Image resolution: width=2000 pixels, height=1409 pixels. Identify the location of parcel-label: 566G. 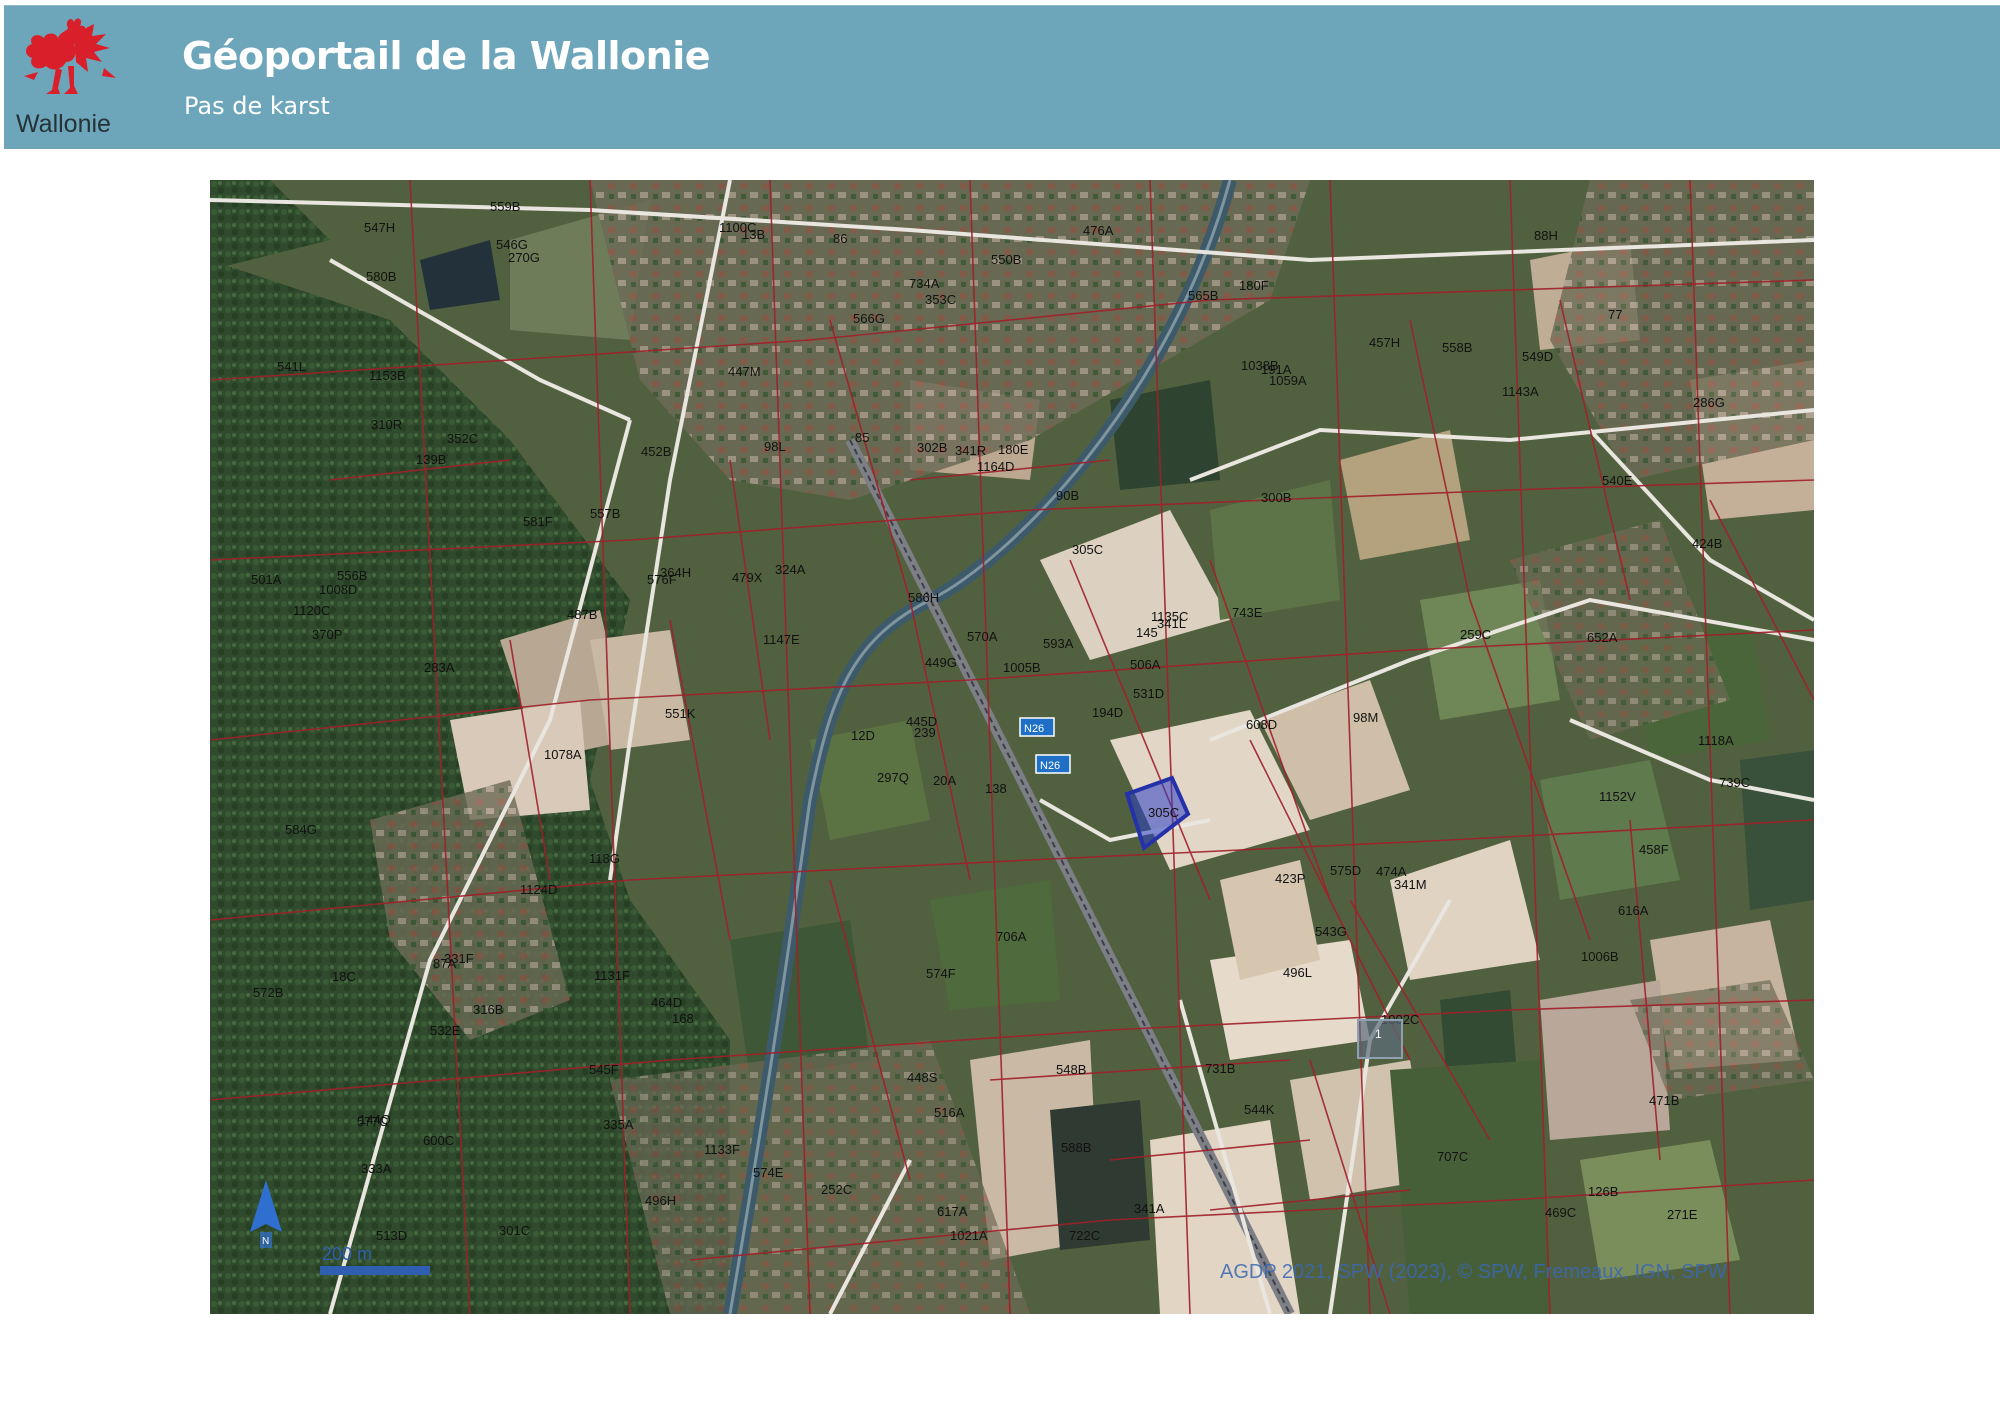
(869, 318).